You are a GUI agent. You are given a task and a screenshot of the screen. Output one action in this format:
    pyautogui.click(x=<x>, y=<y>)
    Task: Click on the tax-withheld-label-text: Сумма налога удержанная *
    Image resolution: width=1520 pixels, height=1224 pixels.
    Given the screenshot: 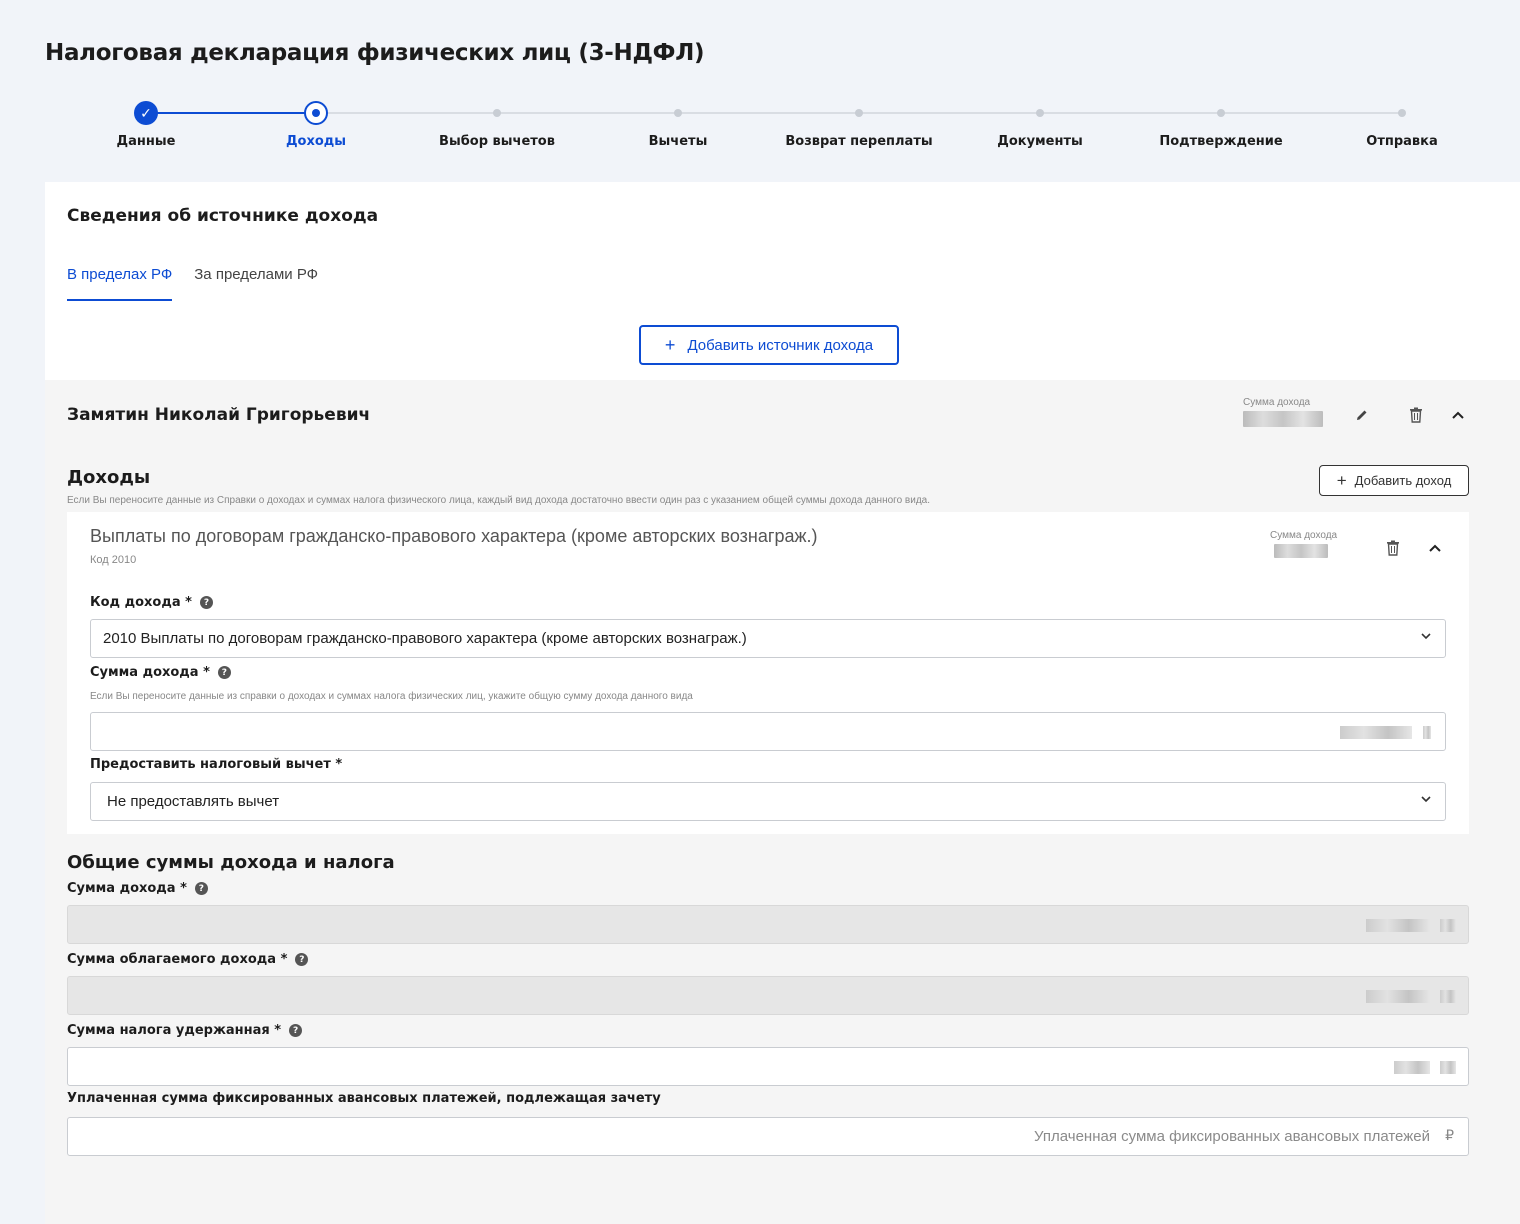 What is the action you would take?
    pyautogui.click(x=174, y=1030)
    